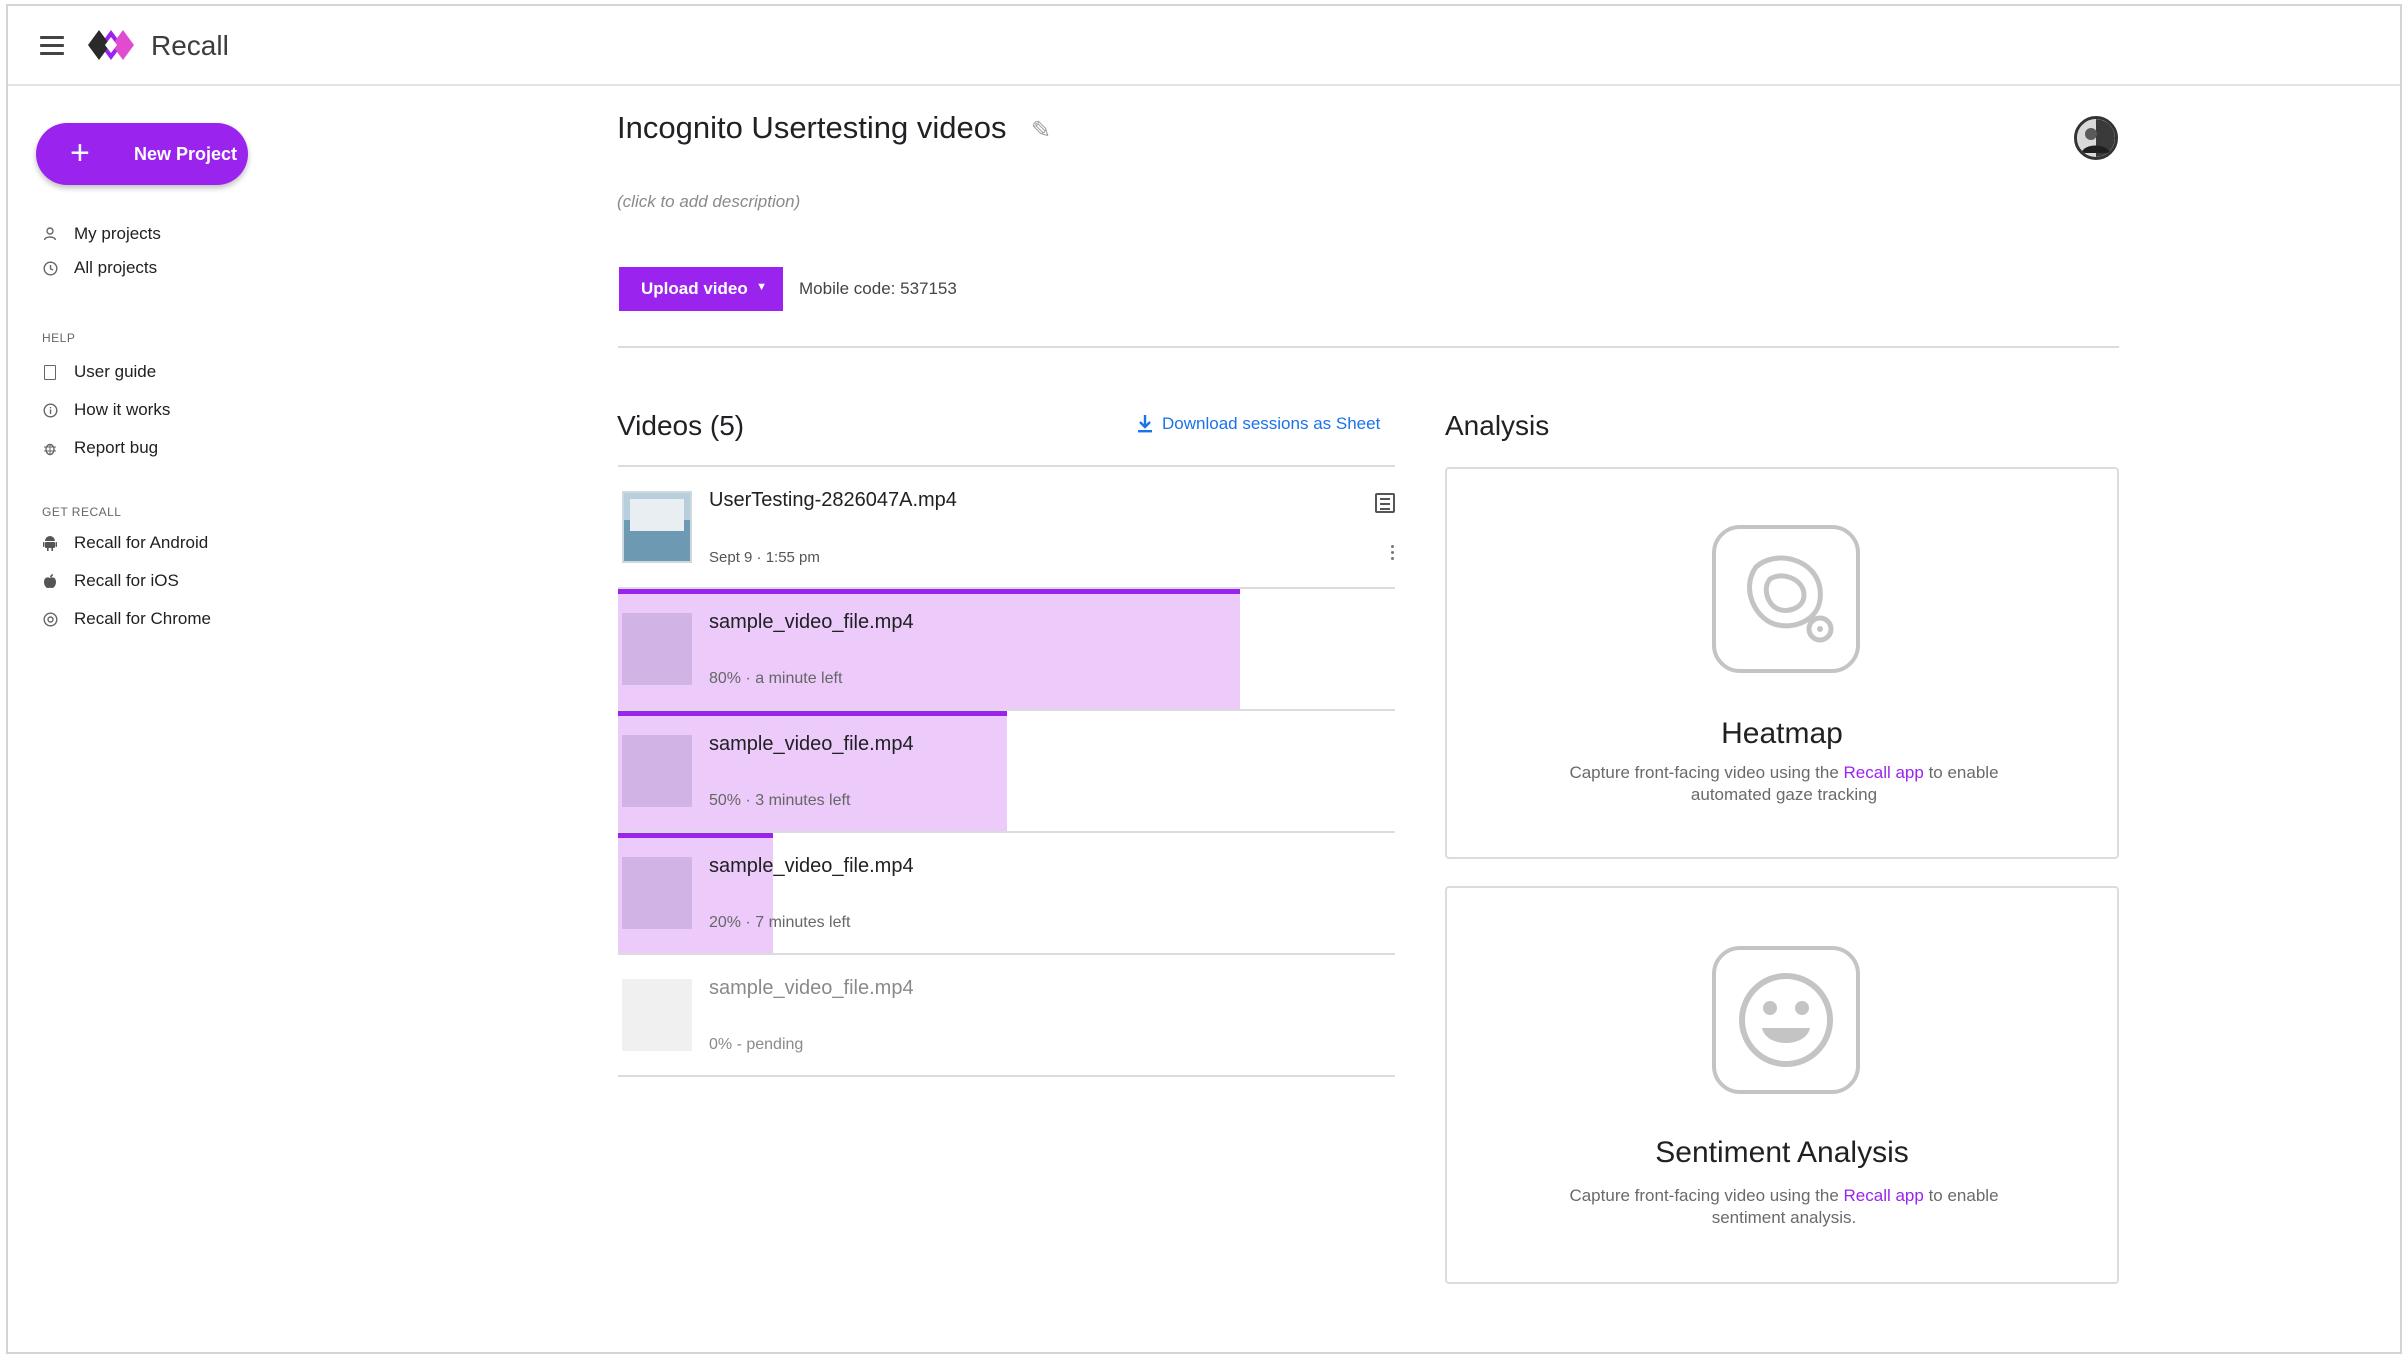 This screenshot has height=1358, width=2406. Describe the element at coordinates (929, 649) in the screenshot. I see `upload-progress-fill` at that location.